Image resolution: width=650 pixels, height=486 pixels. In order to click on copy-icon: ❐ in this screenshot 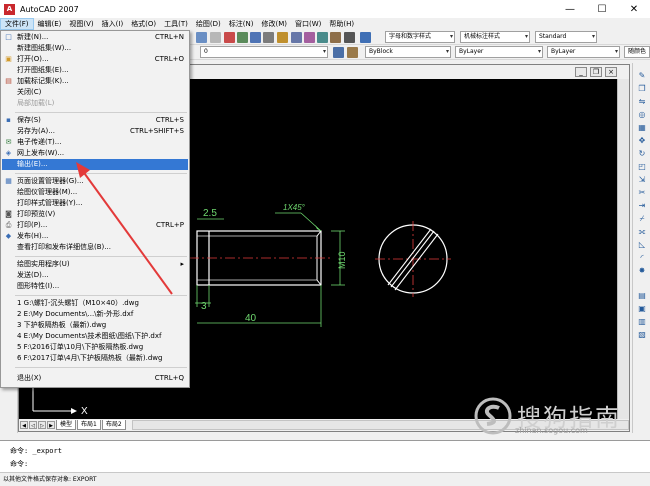, I will do `click(642, 88)`.